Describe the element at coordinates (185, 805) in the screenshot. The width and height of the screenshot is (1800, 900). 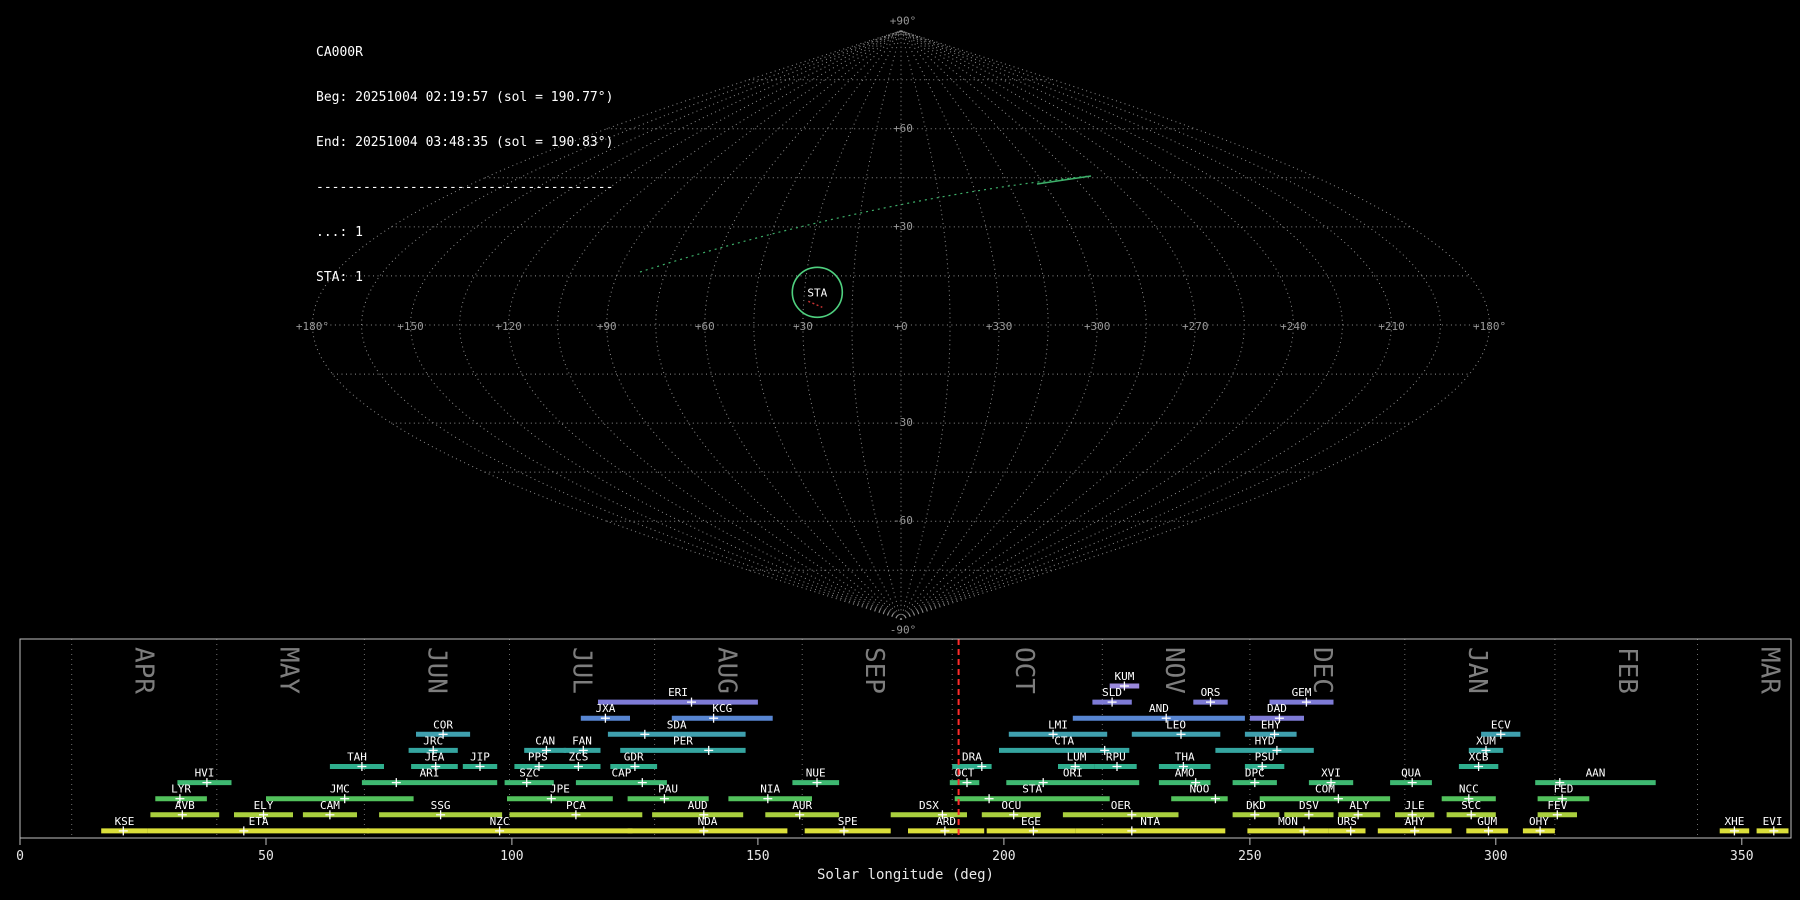
I see `shower-code-label: AVB` at that location.